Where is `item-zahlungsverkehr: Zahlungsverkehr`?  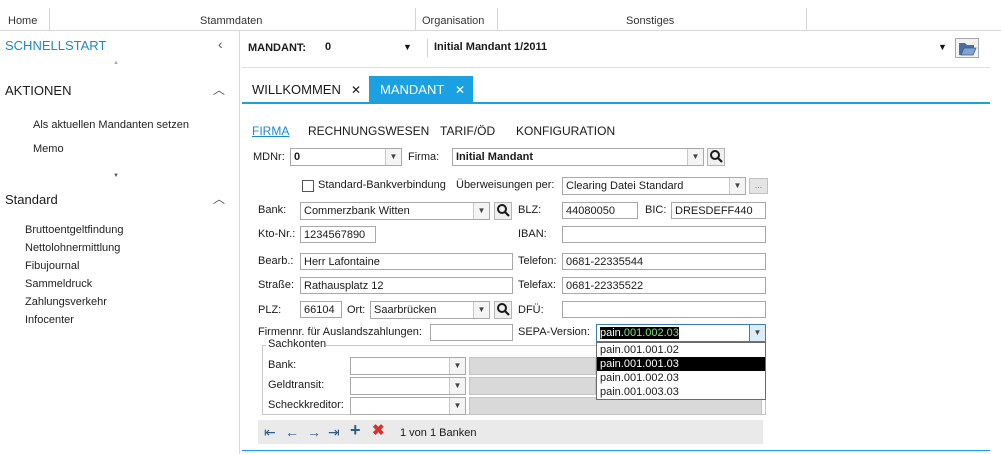 item-zahlungsverkehr: Zahlungsverkehr is located at coordinates (66, 302).